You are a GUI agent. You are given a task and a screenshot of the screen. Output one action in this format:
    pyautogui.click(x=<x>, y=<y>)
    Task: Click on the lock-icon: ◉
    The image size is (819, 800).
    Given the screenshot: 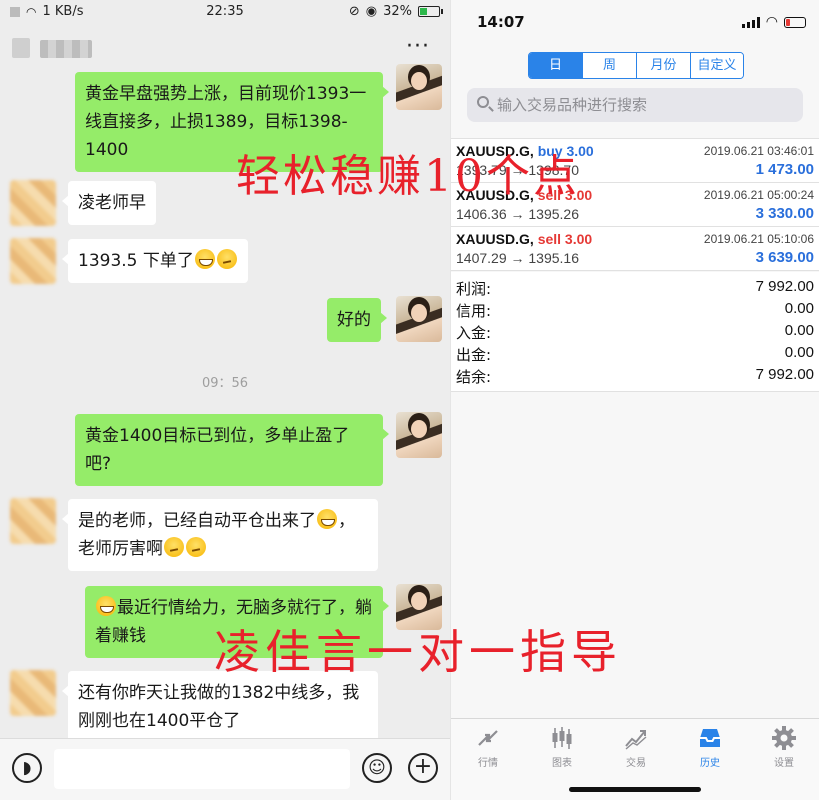 What is the action you would take?
    pyautogui.click(x=371, y=11)
    